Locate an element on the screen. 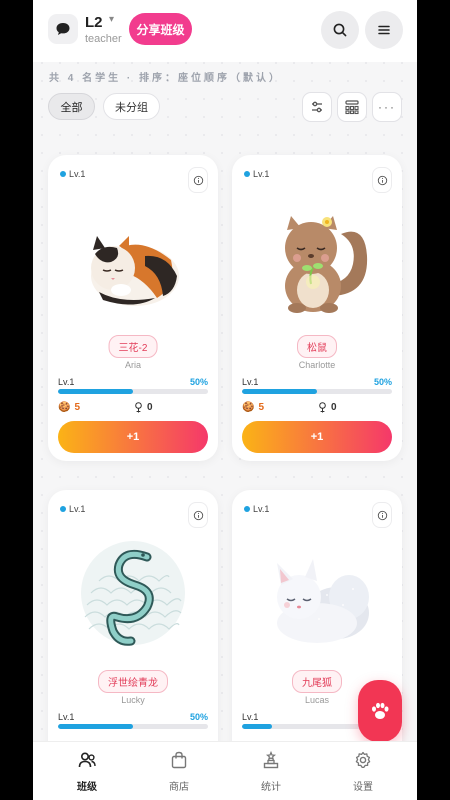 This screenshot has width=450, height=800. hamburger-menu-icon is located at coordinates (384, 30).